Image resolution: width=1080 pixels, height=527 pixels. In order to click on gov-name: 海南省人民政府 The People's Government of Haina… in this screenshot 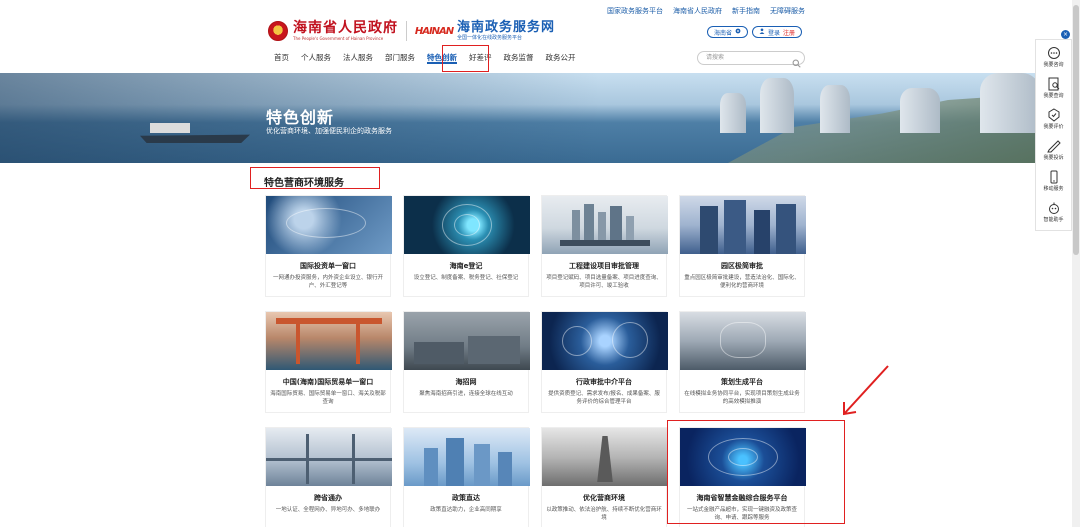, I will do `click(345, 31)`.